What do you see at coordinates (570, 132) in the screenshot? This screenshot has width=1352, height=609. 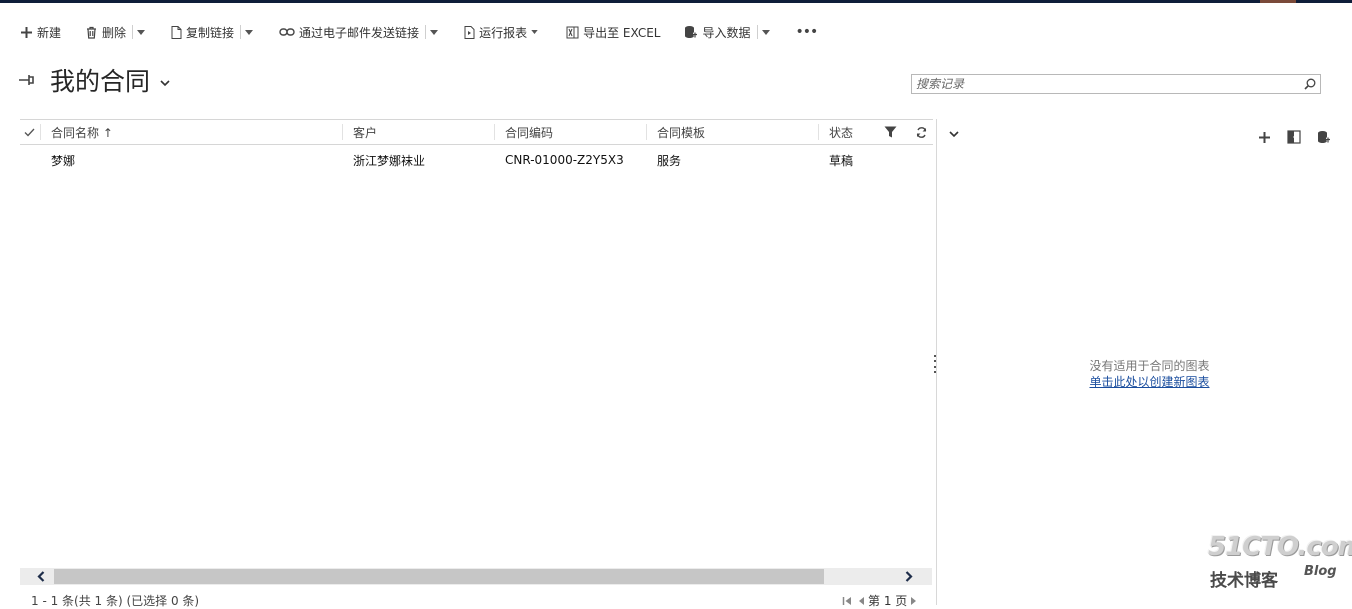 I see `column-header-code: 合同编码` at bounding box center [570, 132].